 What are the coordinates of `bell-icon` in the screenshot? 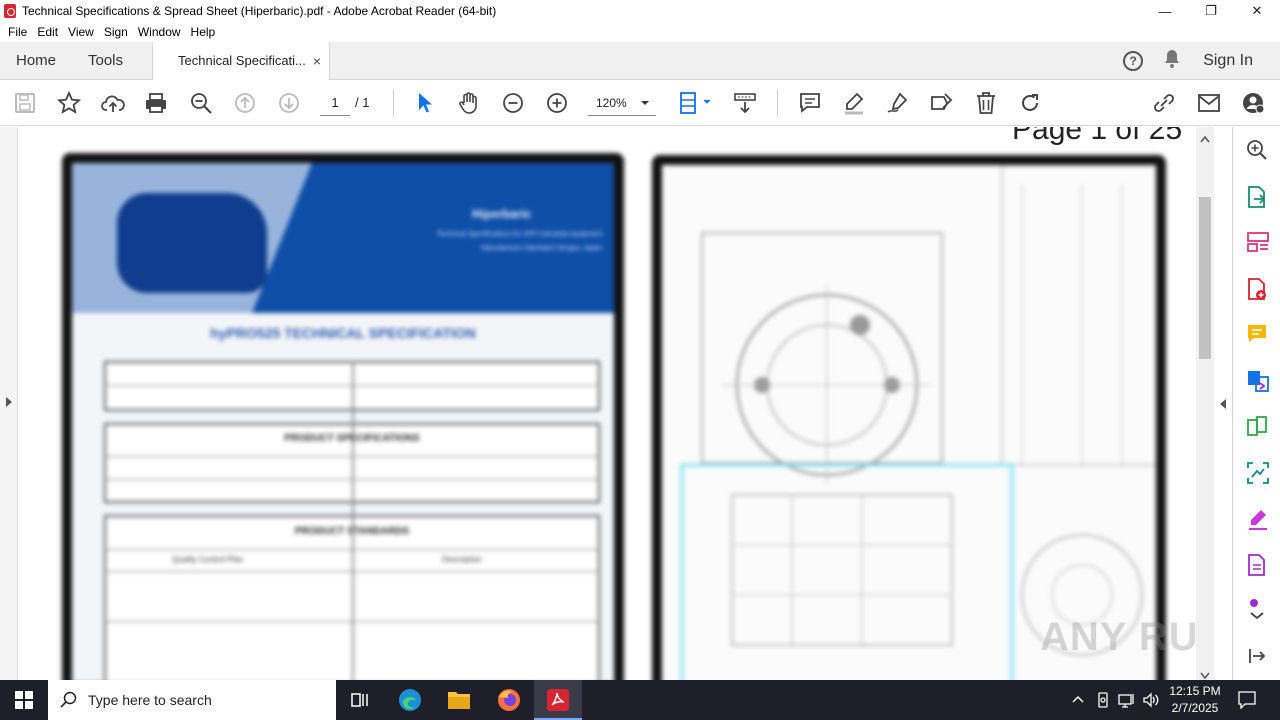 It's located at (1172, 61).